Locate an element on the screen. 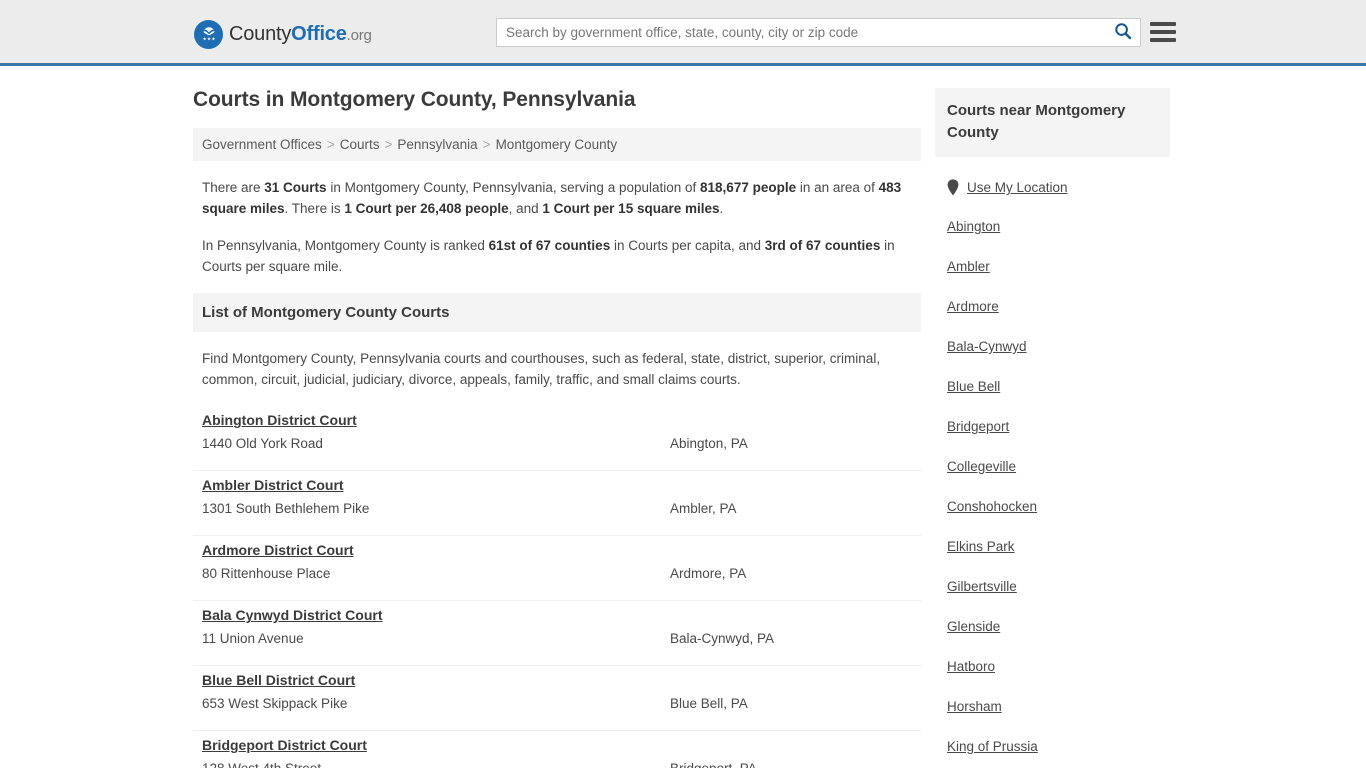  stat-per-area: 1 Court per 15 square miles is located at coordinates (631, 208).